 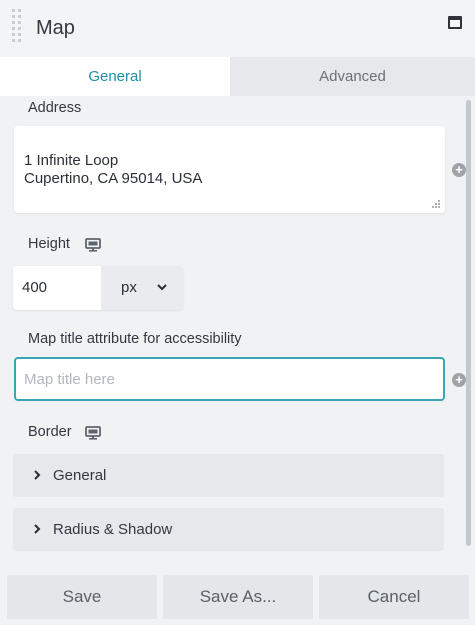 I want to click on drag-handle-icon, so click(x=17, y=28).